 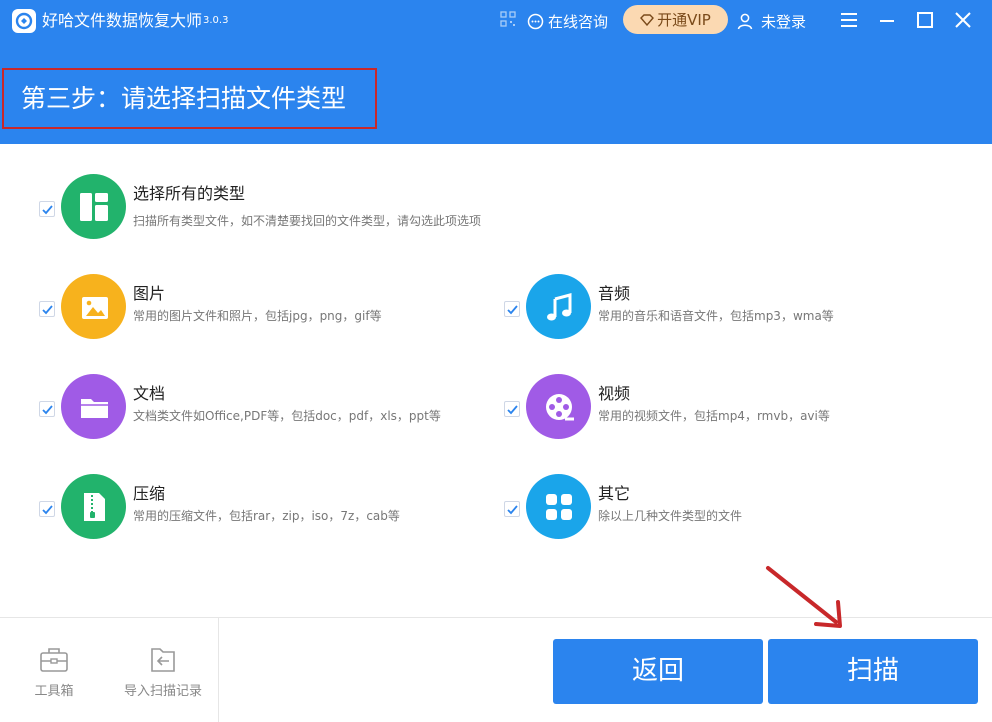 I want to click on login-label: 未登录, so click(x=784, y=21).